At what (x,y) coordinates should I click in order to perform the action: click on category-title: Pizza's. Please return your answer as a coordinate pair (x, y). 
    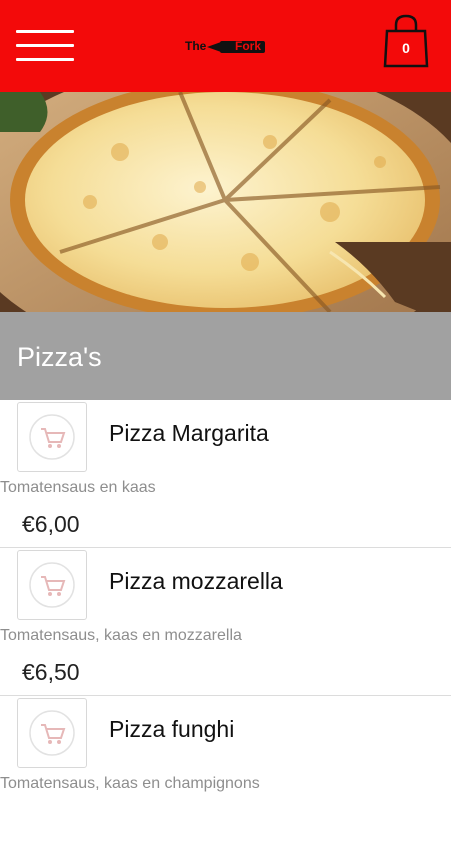
    Looking at the image, I should click on (59, 357).